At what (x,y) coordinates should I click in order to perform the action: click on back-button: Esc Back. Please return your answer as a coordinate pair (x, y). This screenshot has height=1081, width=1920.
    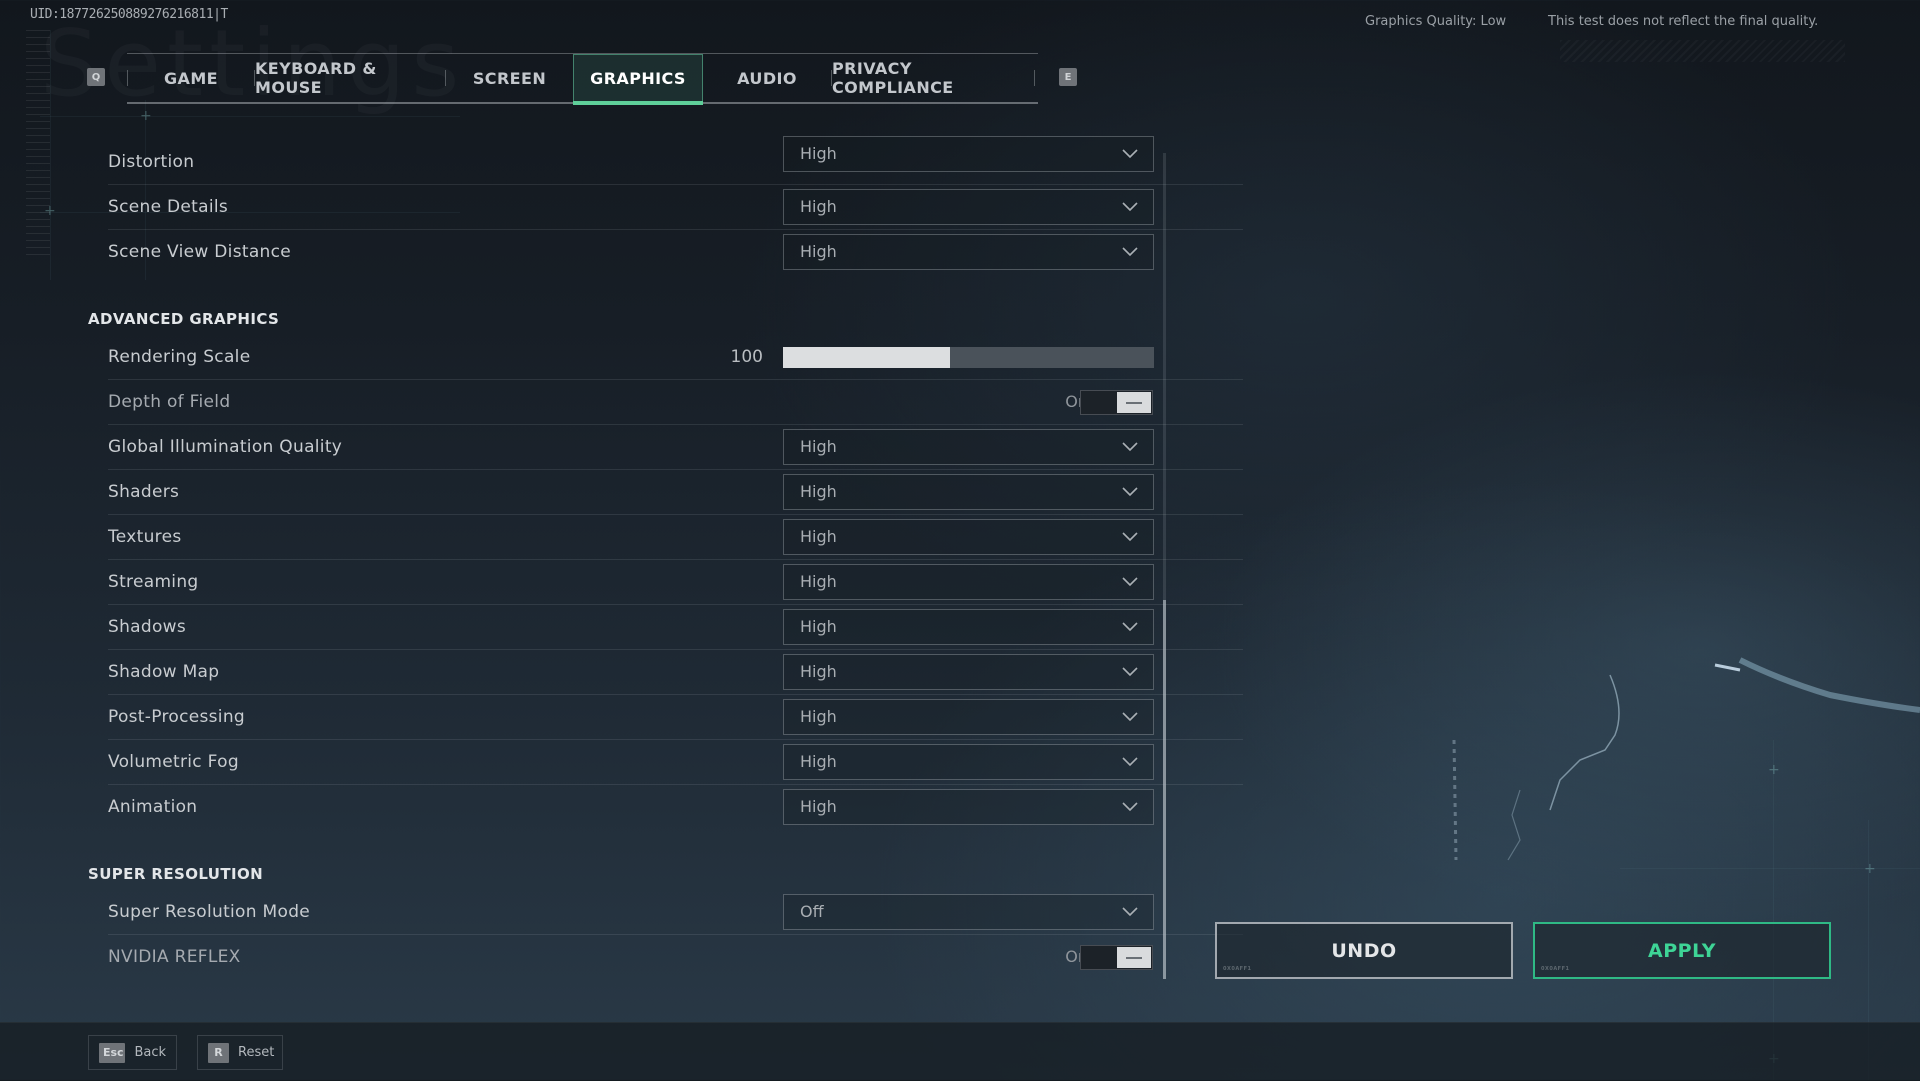
    Looking at the image, I should click on (132, 1052).